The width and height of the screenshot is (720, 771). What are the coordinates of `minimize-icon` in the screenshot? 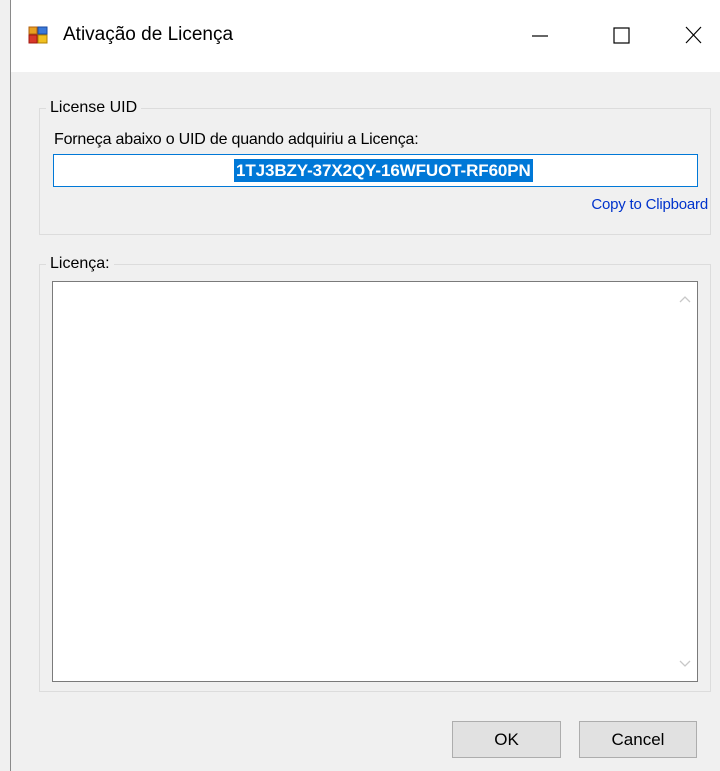 It's located at (539, 36).